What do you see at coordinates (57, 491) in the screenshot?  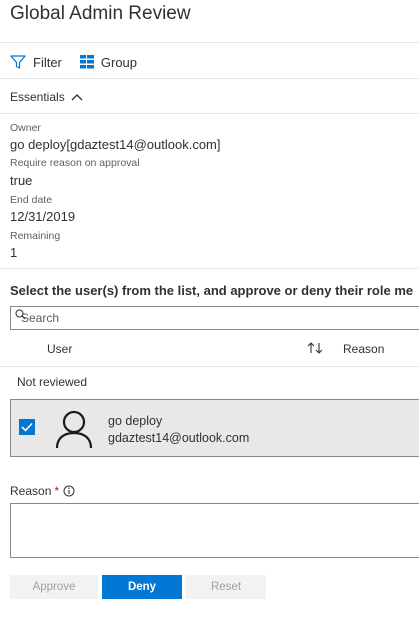 I see `required-marker: *` at bounding box center [57, 491].